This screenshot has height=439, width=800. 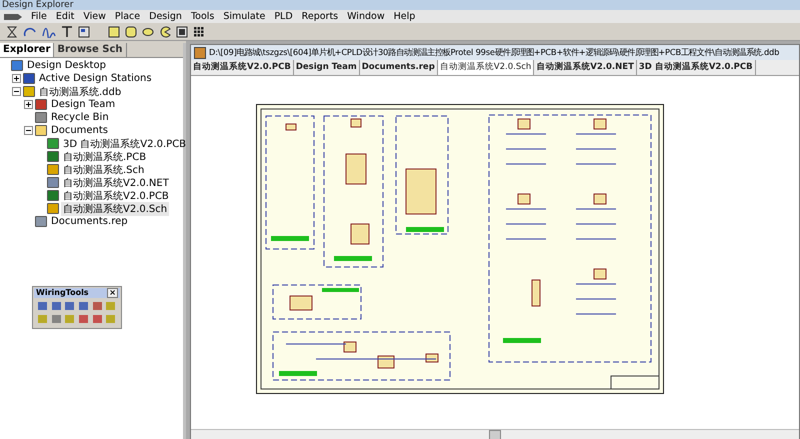 What do you see at coordinates (115, 209) in the screenshot?
I see `tree-item: 自动测温系统V2.0.Sch` at bounding box center [115, 209].